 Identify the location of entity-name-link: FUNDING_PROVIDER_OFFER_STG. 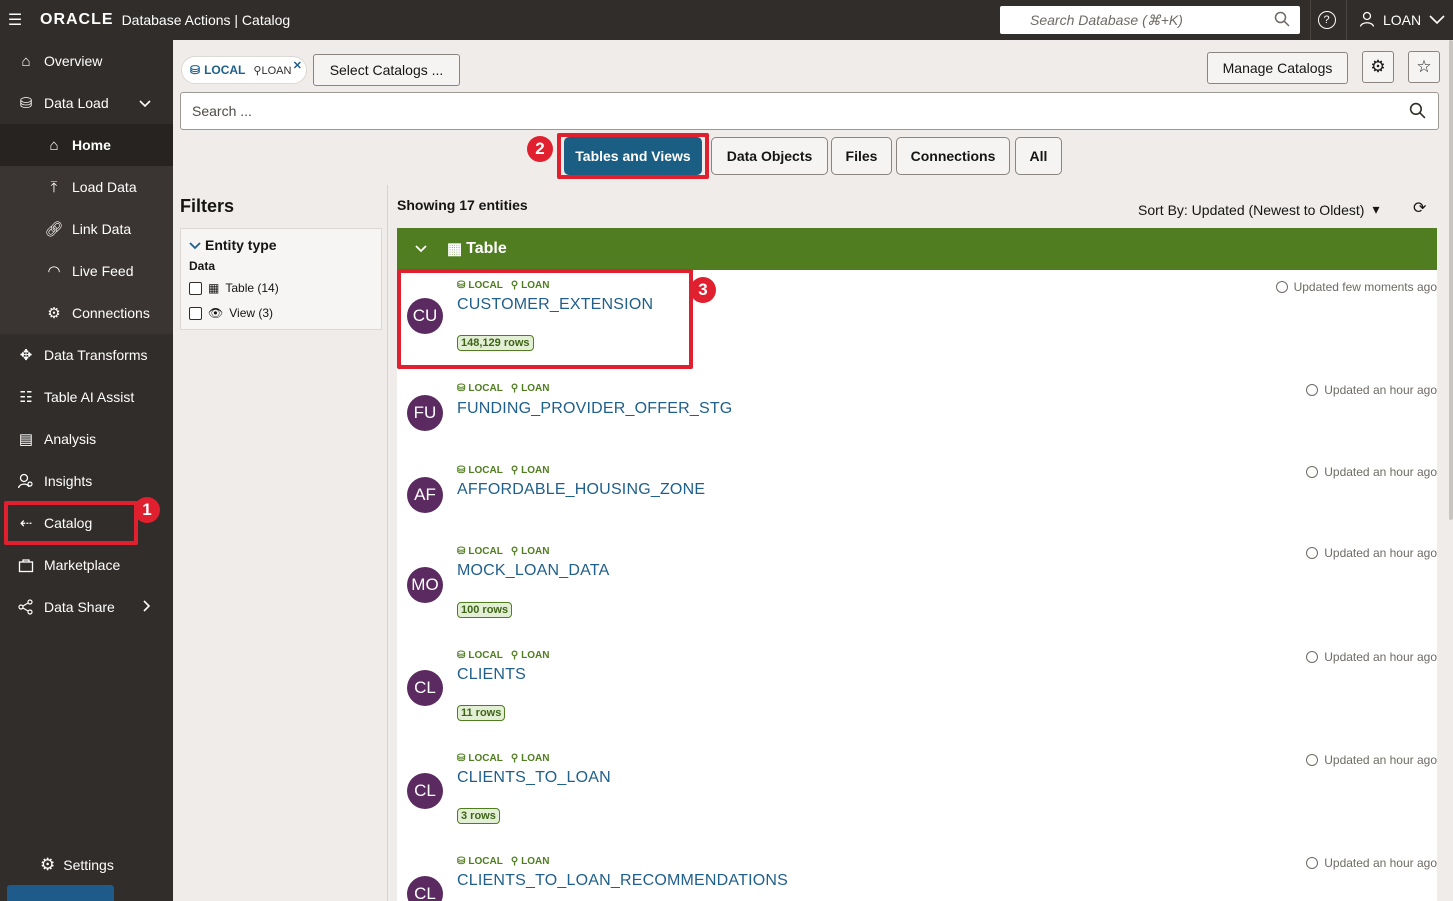
(594, 409).